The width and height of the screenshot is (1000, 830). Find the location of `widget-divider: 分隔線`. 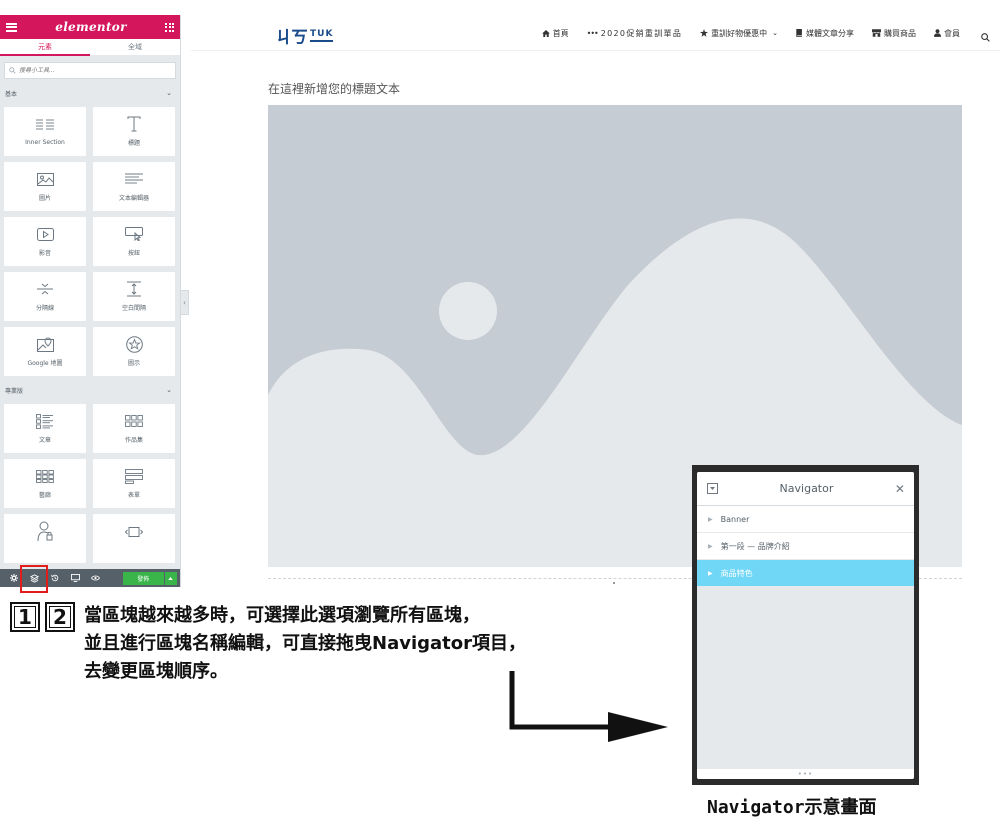

widget-divider: 分隔線 is located at coordinates (45, 296).